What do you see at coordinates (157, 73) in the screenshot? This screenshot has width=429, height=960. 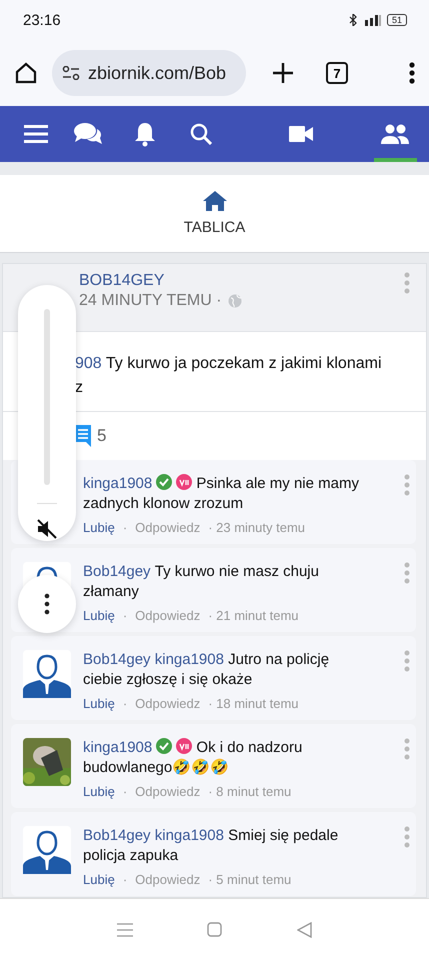 I see `url-text: zbiornik.com/Bob` at bounding box center [157, 73].